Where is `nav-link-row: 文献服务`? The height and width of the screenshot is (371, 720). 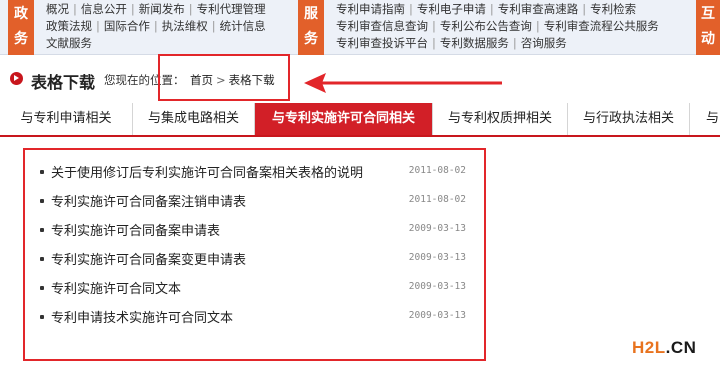 nav-link-row: 文献服务 is located at coordinates (156, 43).